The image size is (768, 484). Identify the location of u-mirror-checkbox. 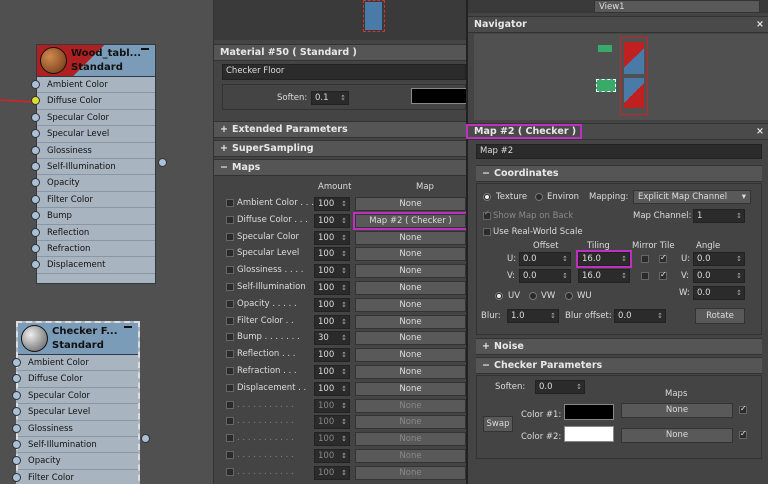
(645, 259).